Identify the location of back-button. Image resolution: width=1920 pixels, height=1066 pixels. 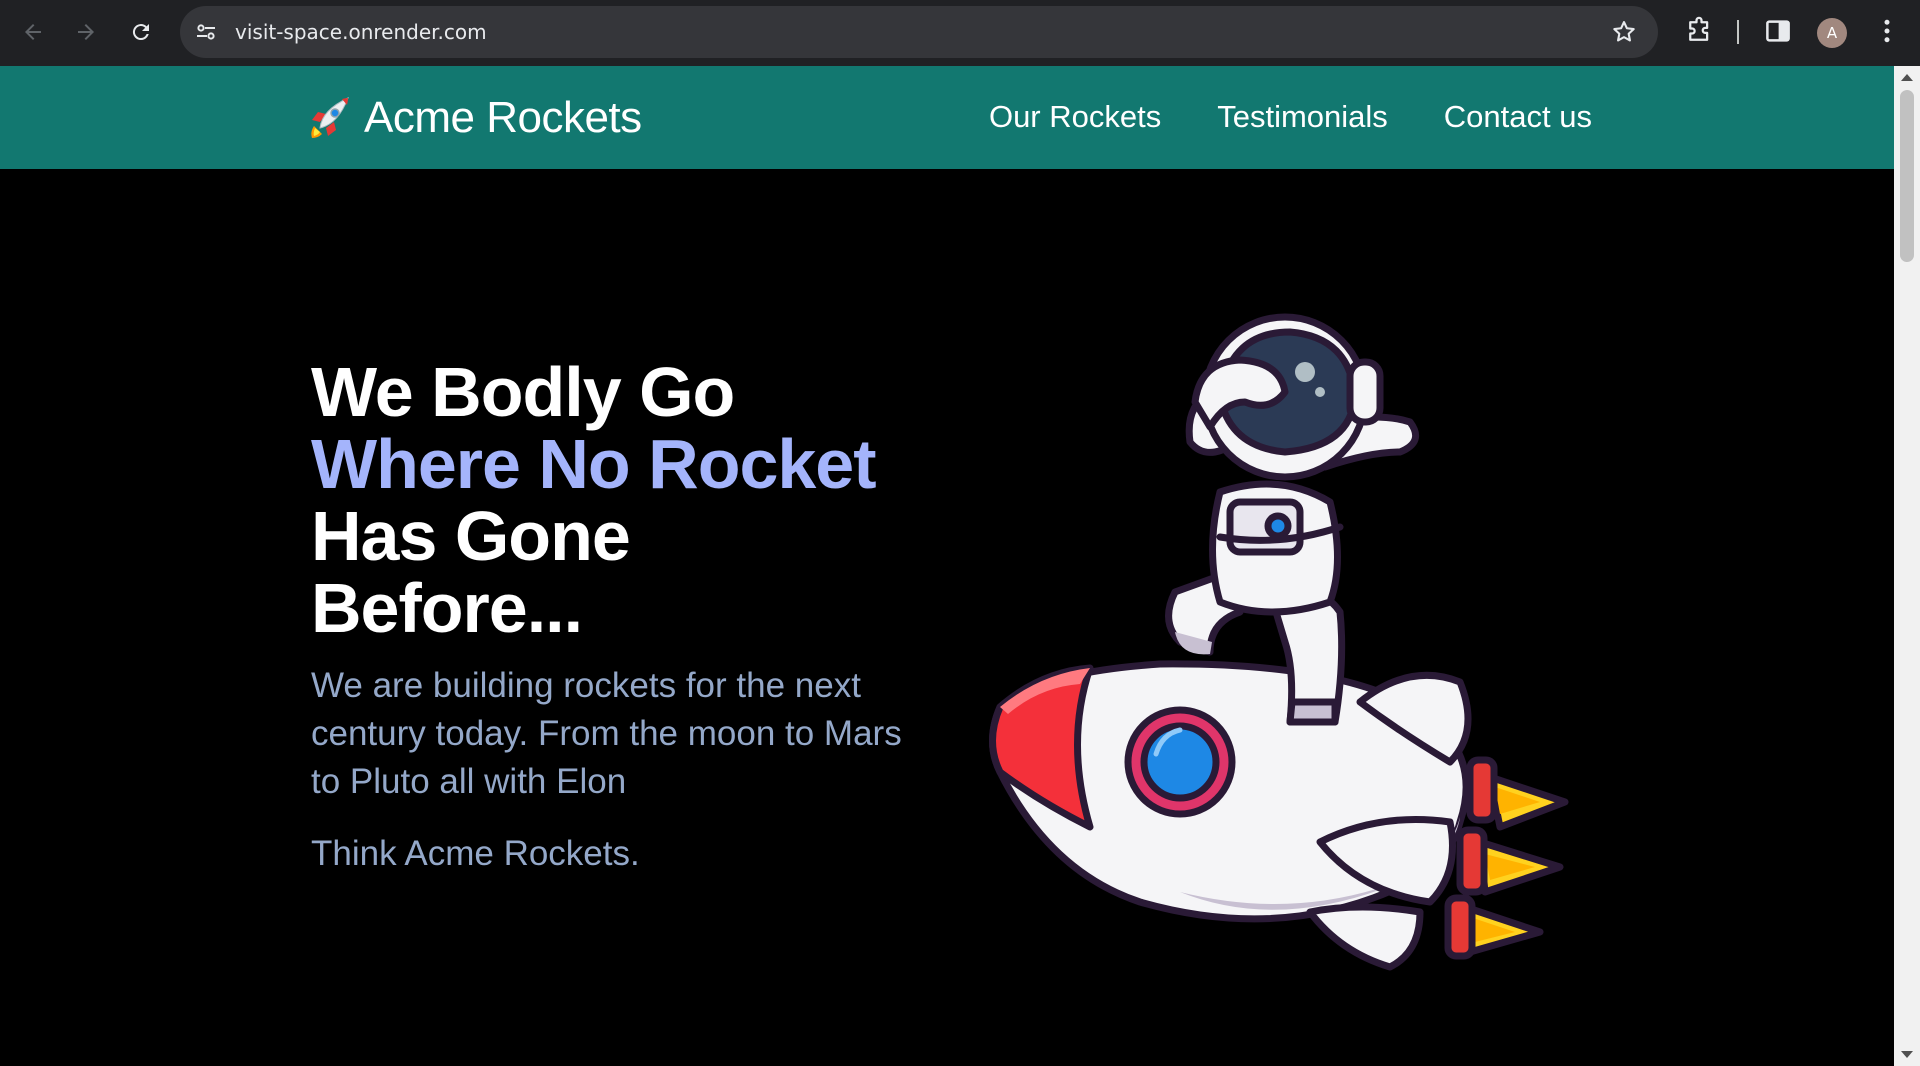
(33, 32).